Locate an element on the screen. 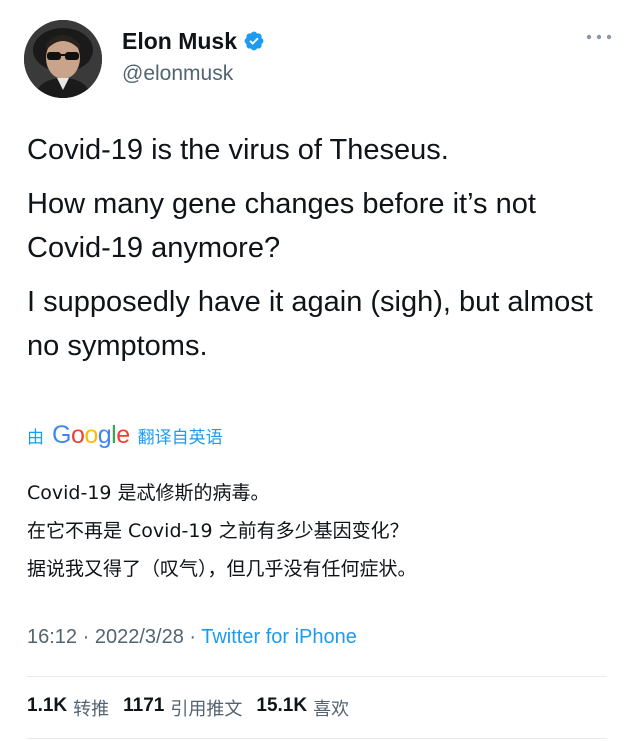 Image resolution: width=633 pixels, height=741 pixels. tweet-header: Elon Musk @elonmusk is located at coordinates (319, 56).